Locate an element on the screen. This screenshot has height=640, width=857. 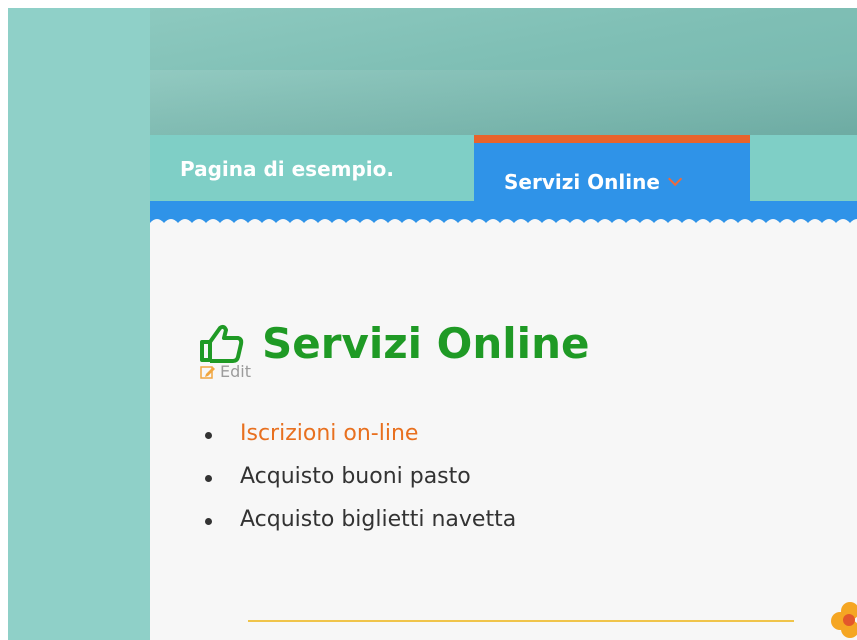
page-left-edge is located at coordinates (4, 320).